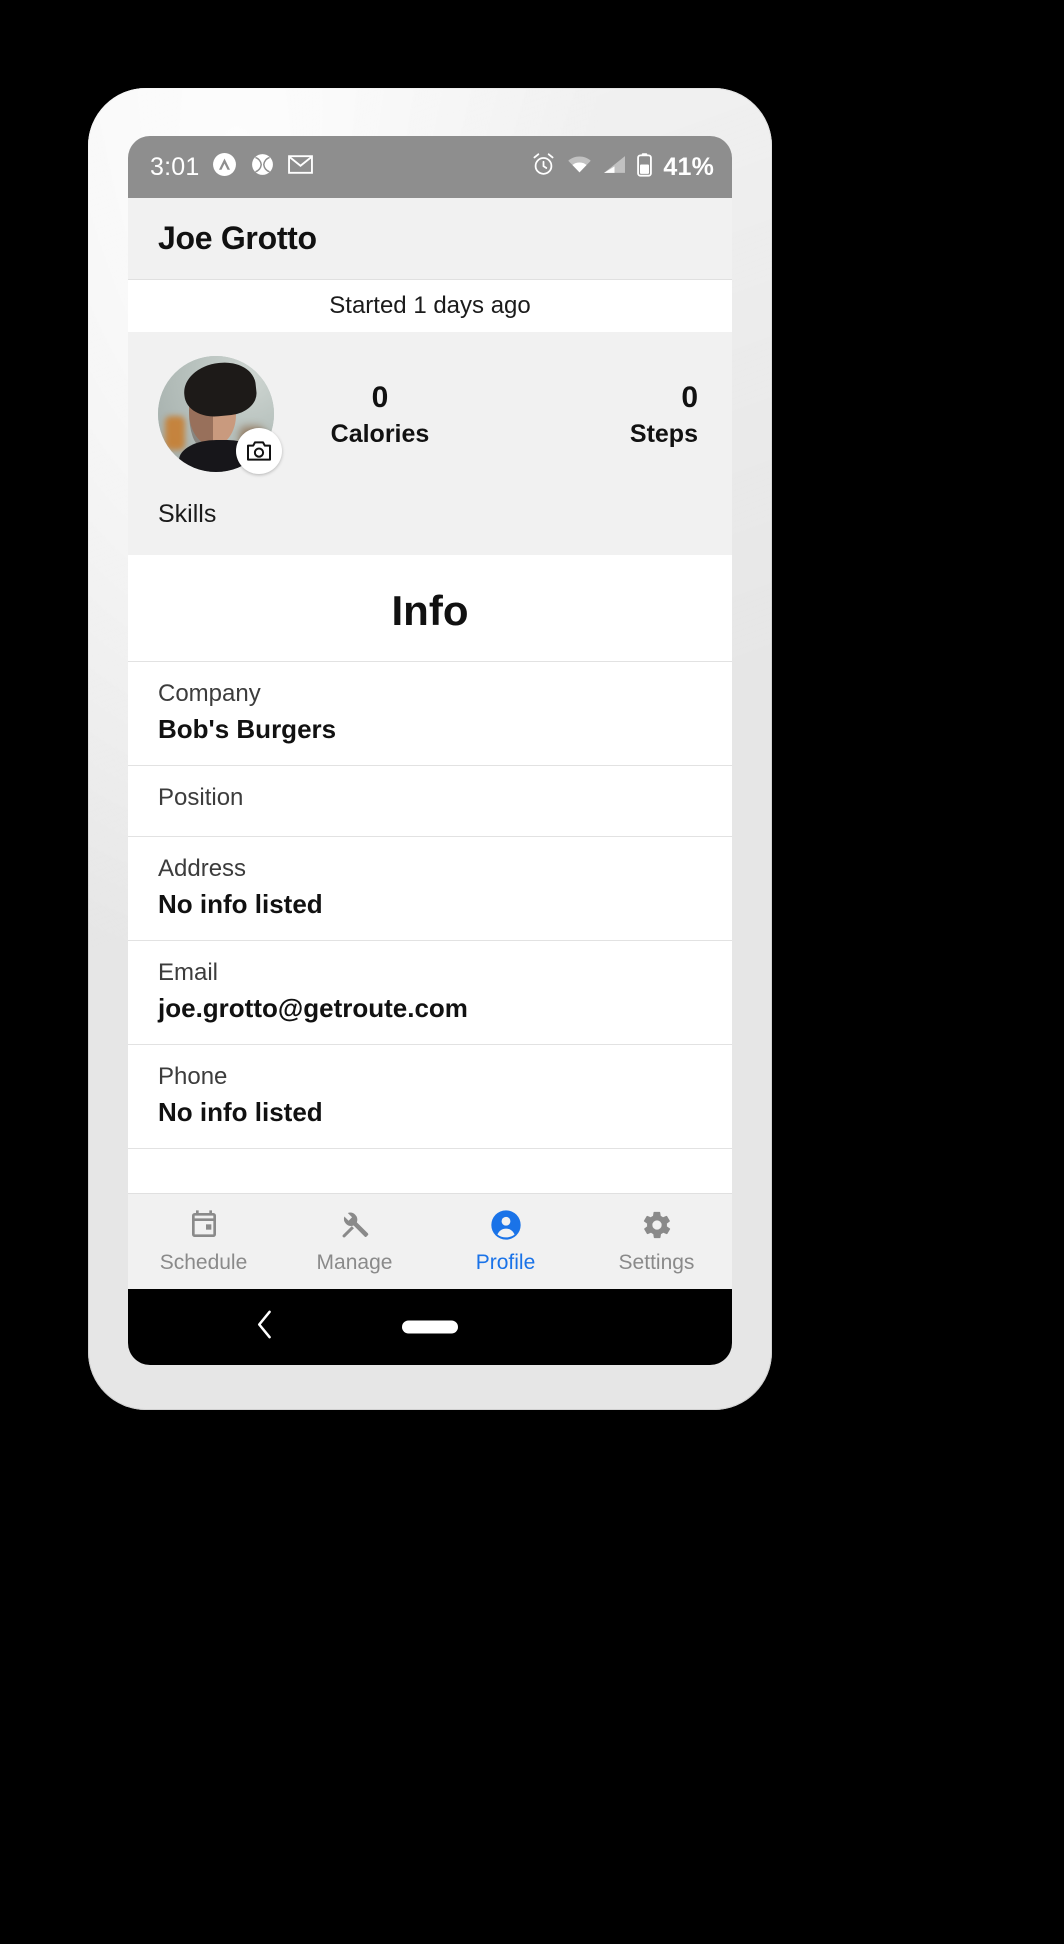  I want to click on tools-icon, so click(355, 1227).